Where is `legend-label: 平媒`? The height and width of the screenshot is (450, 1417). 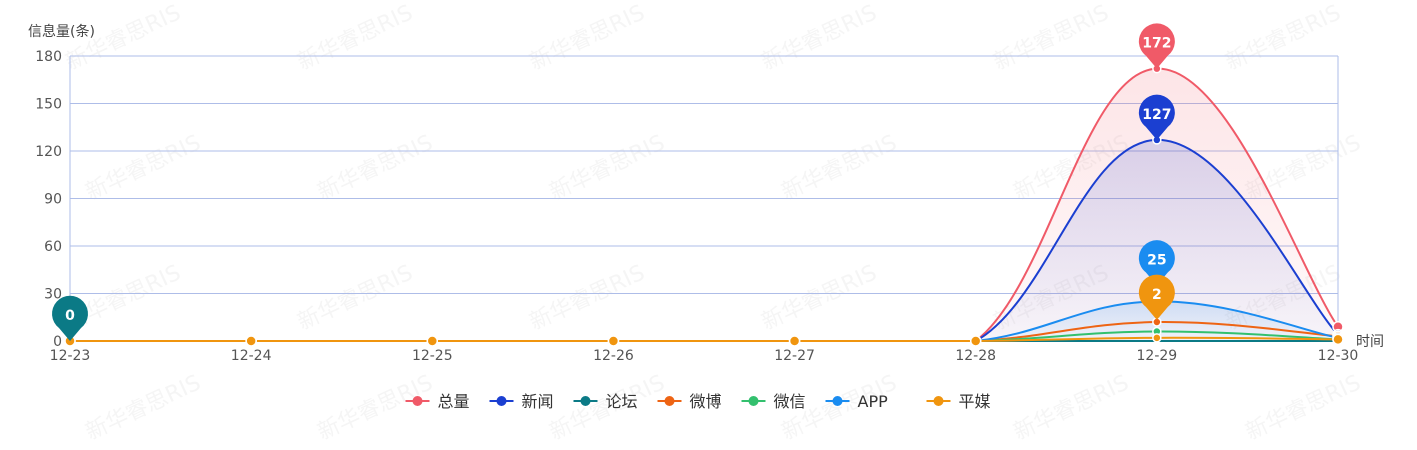
legend-label: 平媒 is located at coordinates (975, 401).